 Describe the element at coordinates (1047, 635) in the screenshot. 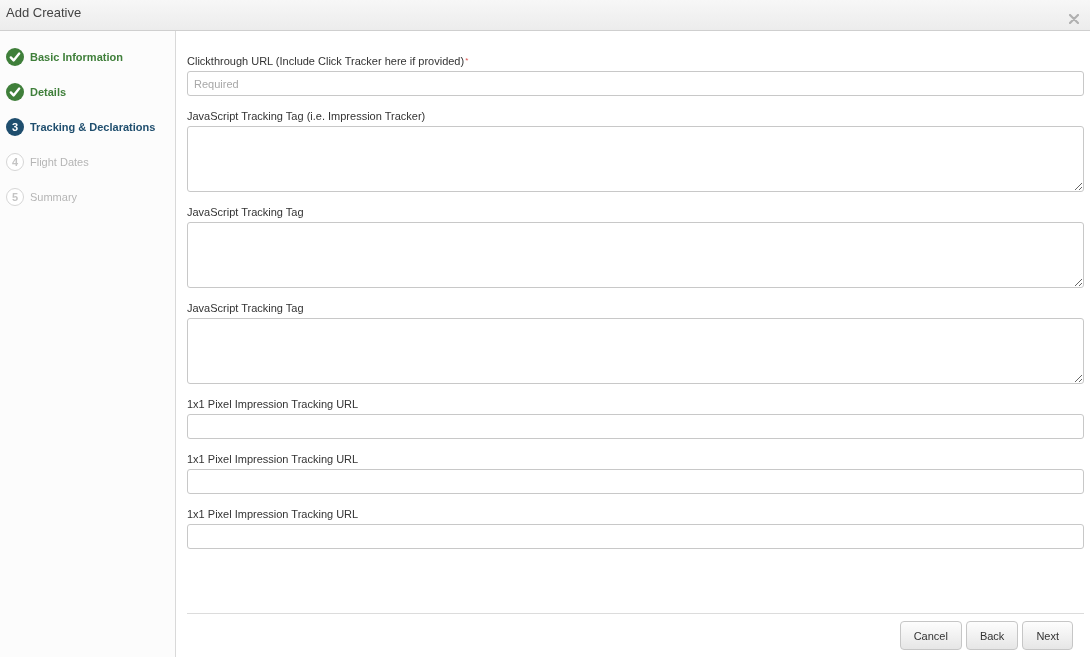

I see `footer-button: Next` at that location.